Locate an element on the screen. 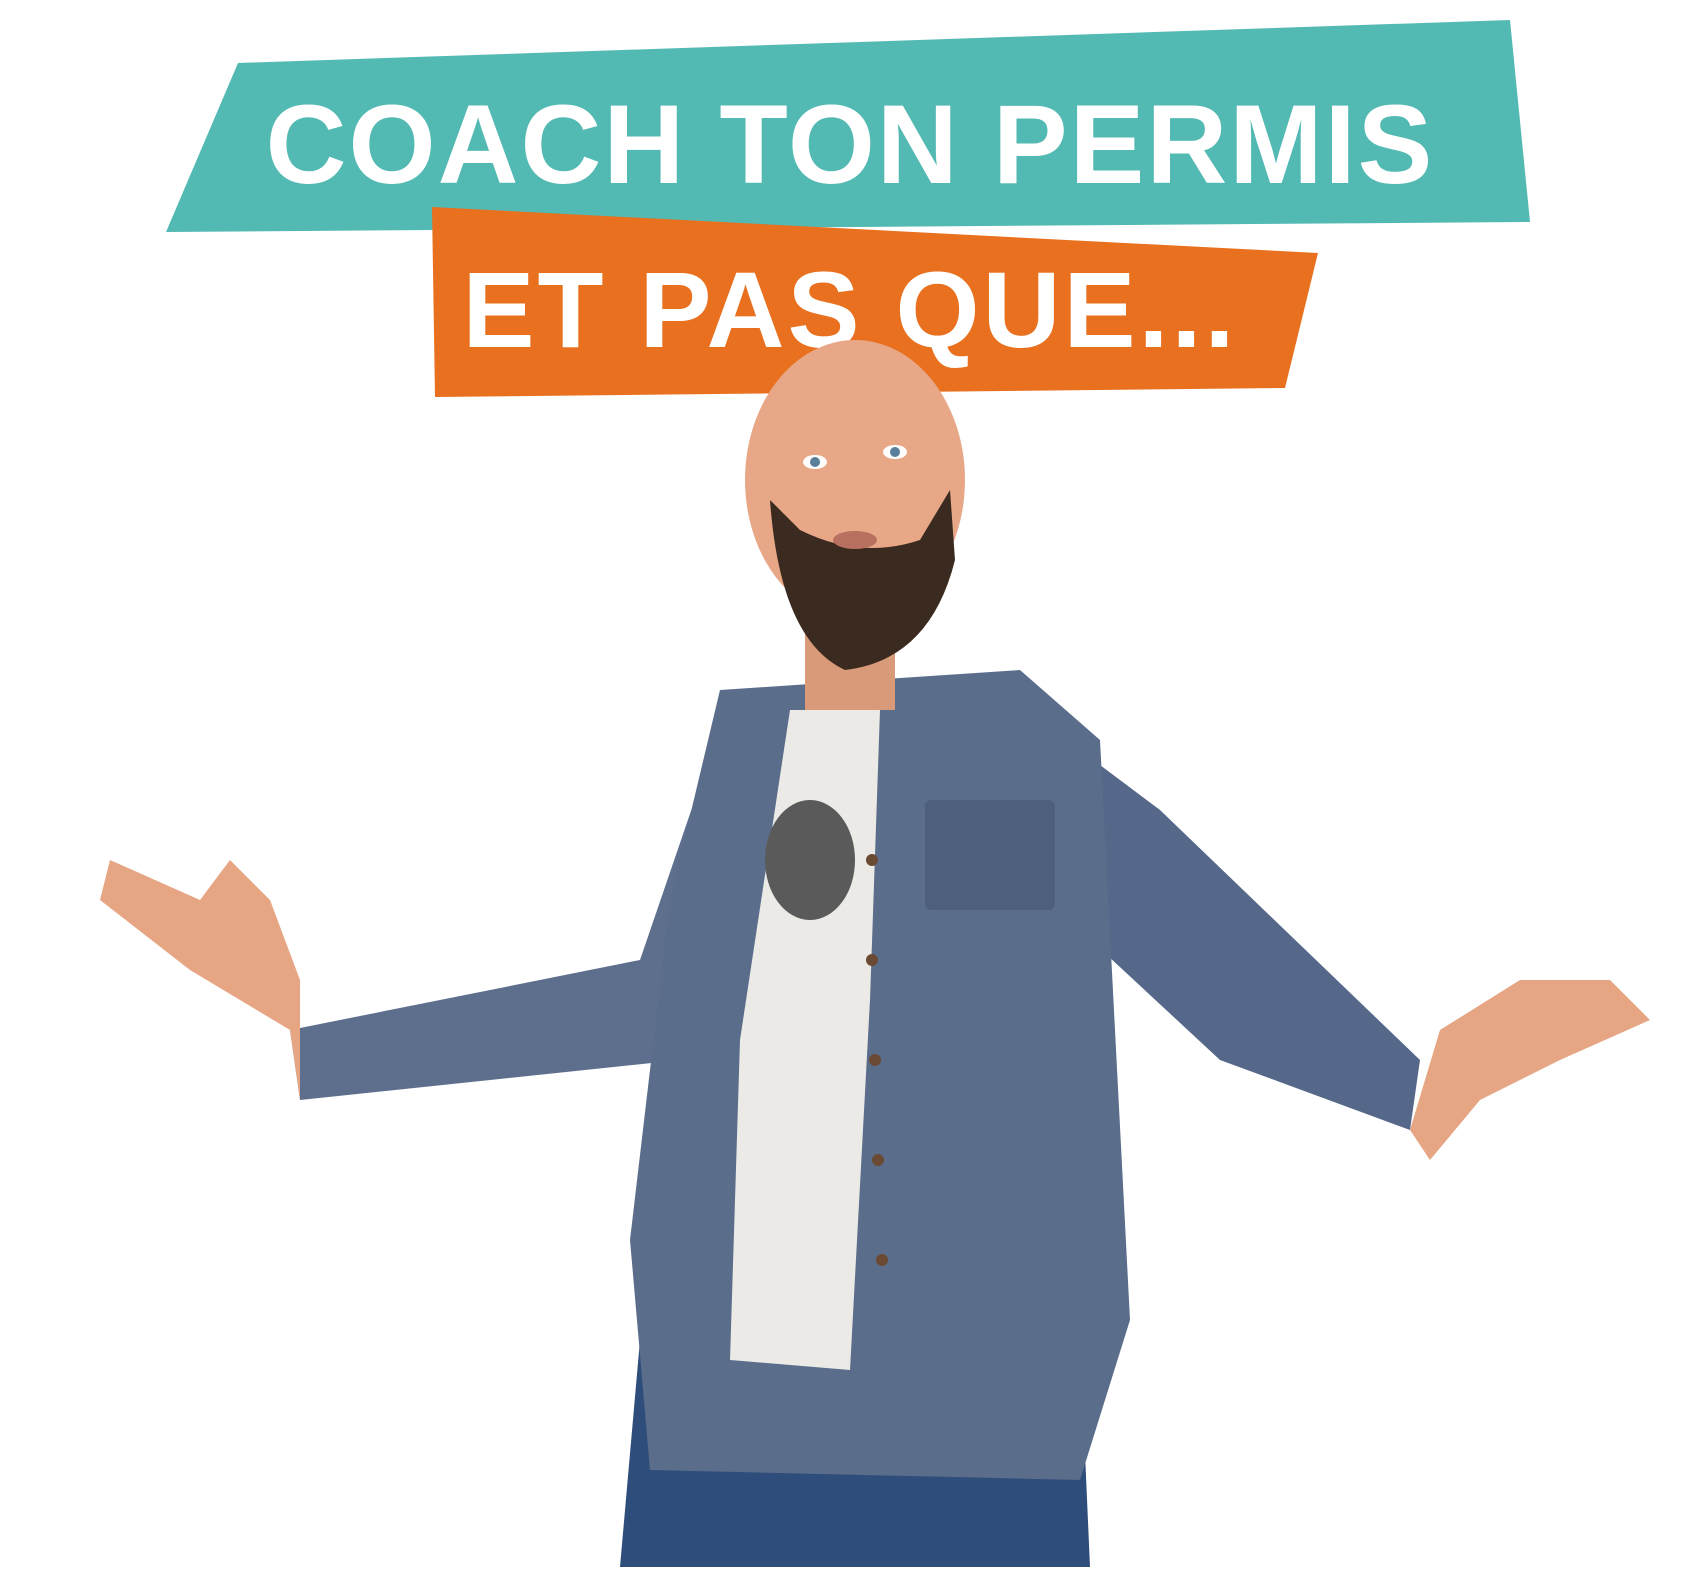  right-hand is located at coordinates (1530, 1070).